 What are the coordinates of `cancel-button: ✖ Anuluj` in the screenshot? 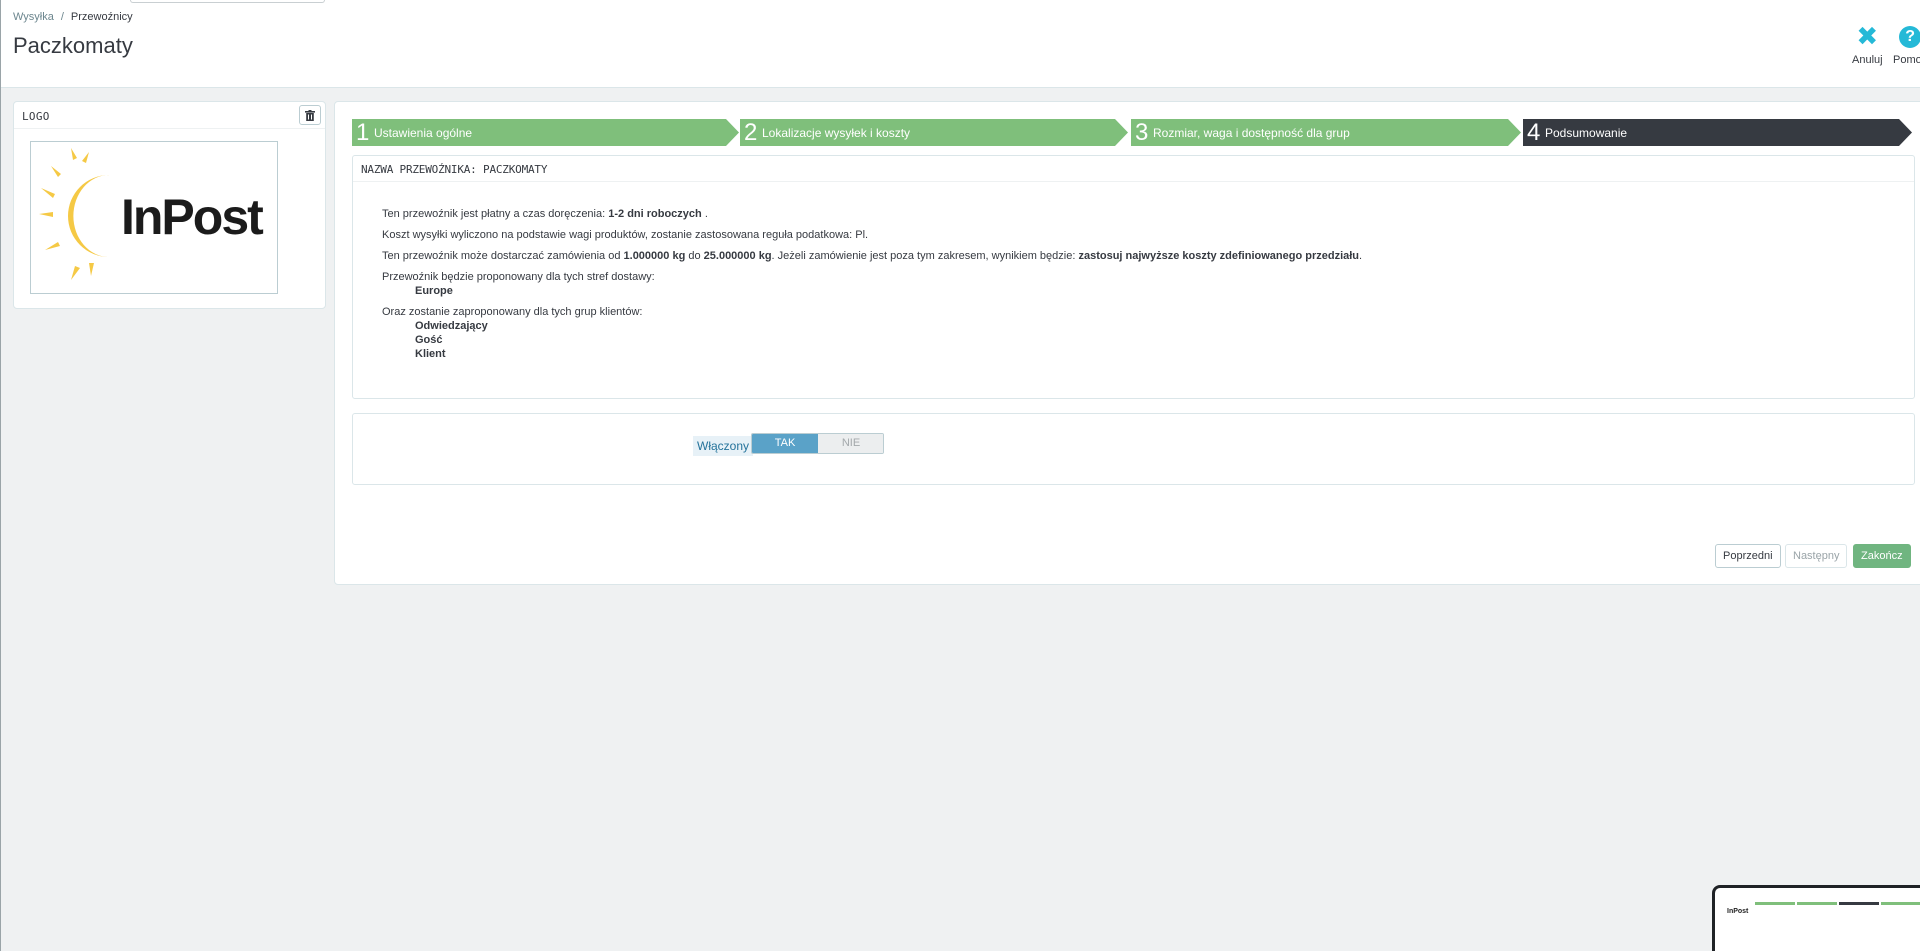 It's located at (1867, 44).